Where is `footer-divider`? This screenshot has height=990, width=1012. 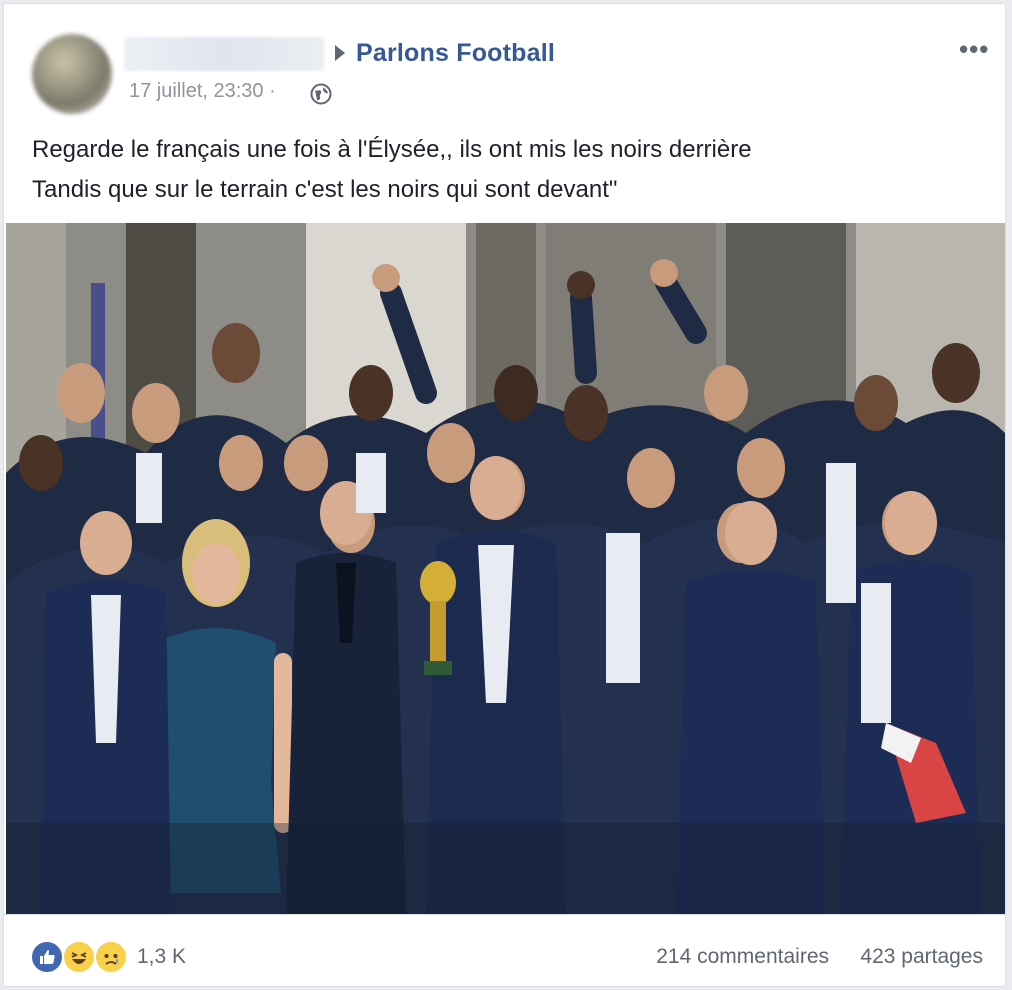
footer-divider is located at coordinates (504, 914).